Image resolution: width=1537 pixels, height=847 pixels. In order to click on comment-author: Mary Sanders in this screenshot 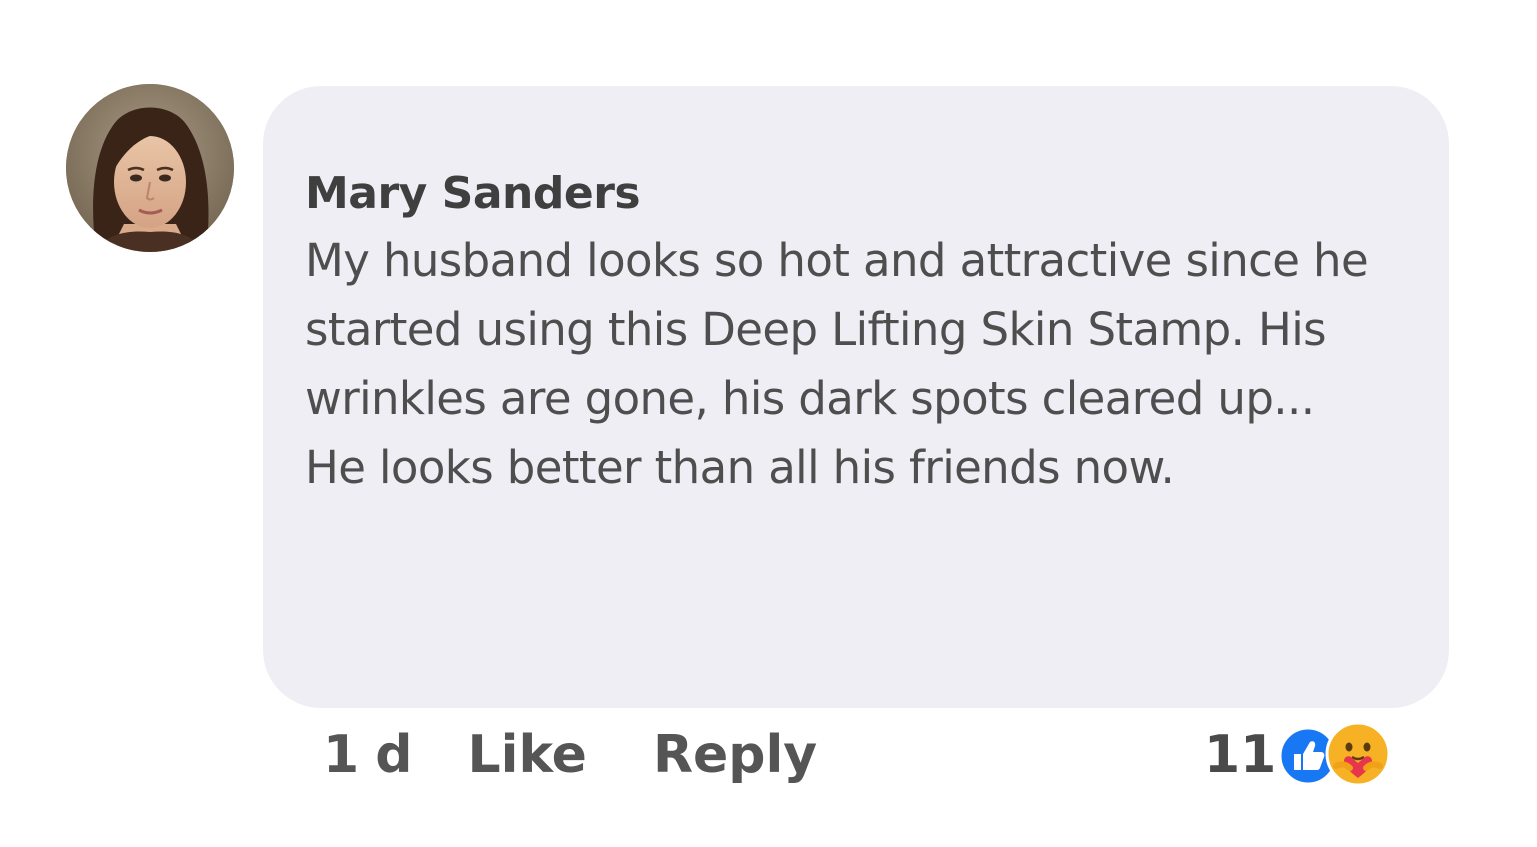, I will do `click(857, 194)`.